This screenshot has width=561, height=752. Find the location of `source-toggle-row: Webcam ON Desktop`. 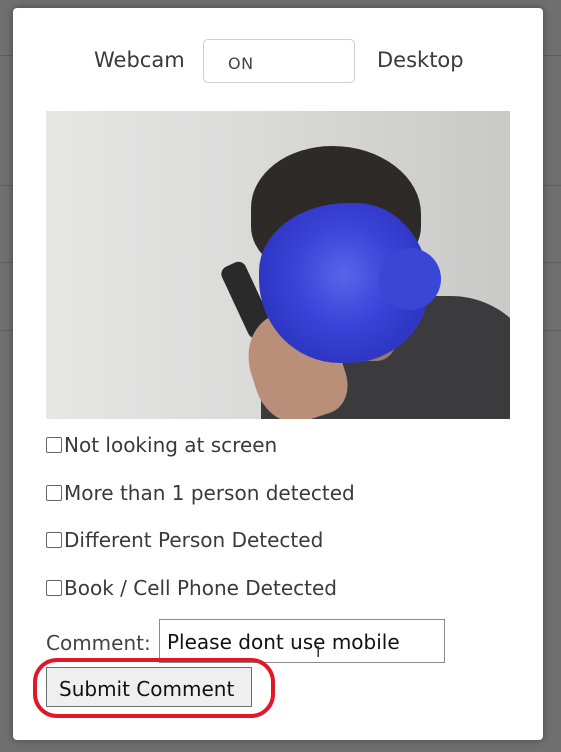

source-toggle-row: Webcam ON Desktop is located at coordinates (278, 58).